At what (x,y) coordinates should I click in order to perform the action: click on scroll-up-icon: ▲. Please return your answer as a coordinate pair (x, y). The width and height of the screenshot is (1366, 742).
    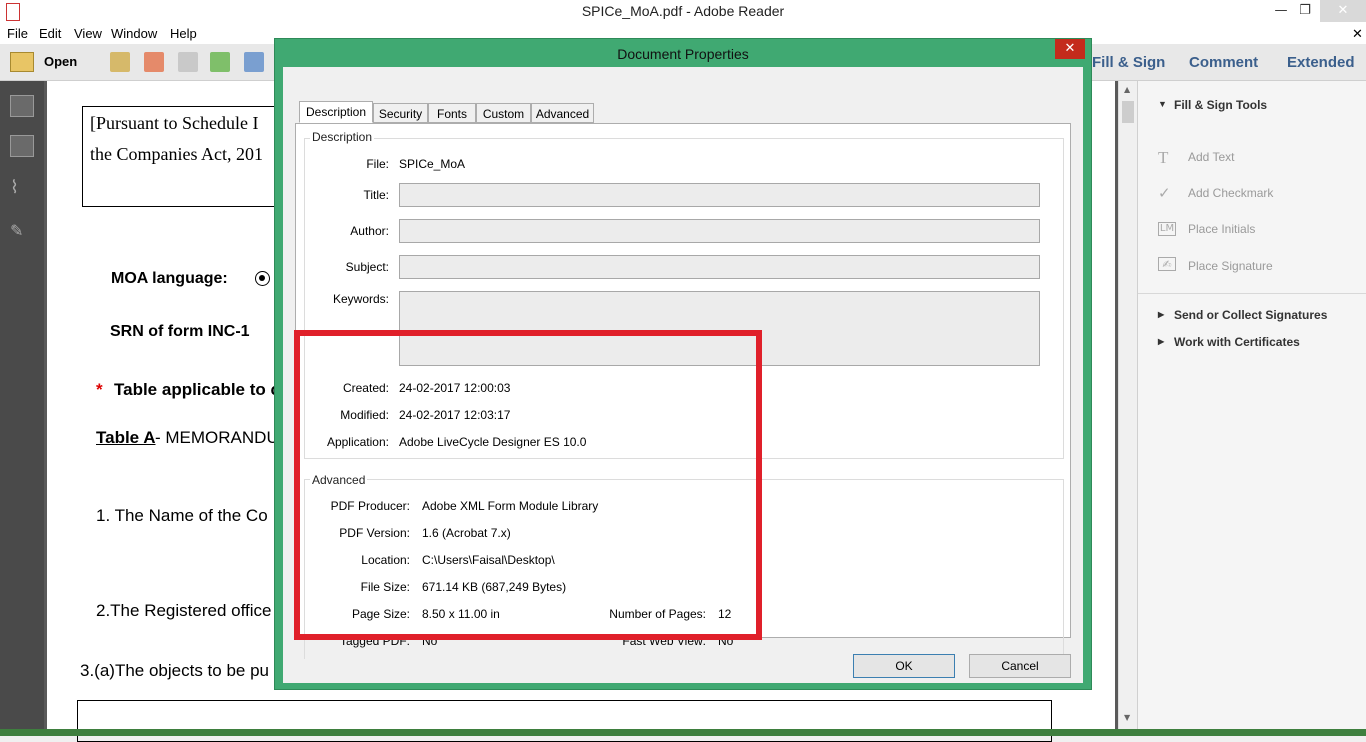
    Looking at the image, I should click on (1127, 89).